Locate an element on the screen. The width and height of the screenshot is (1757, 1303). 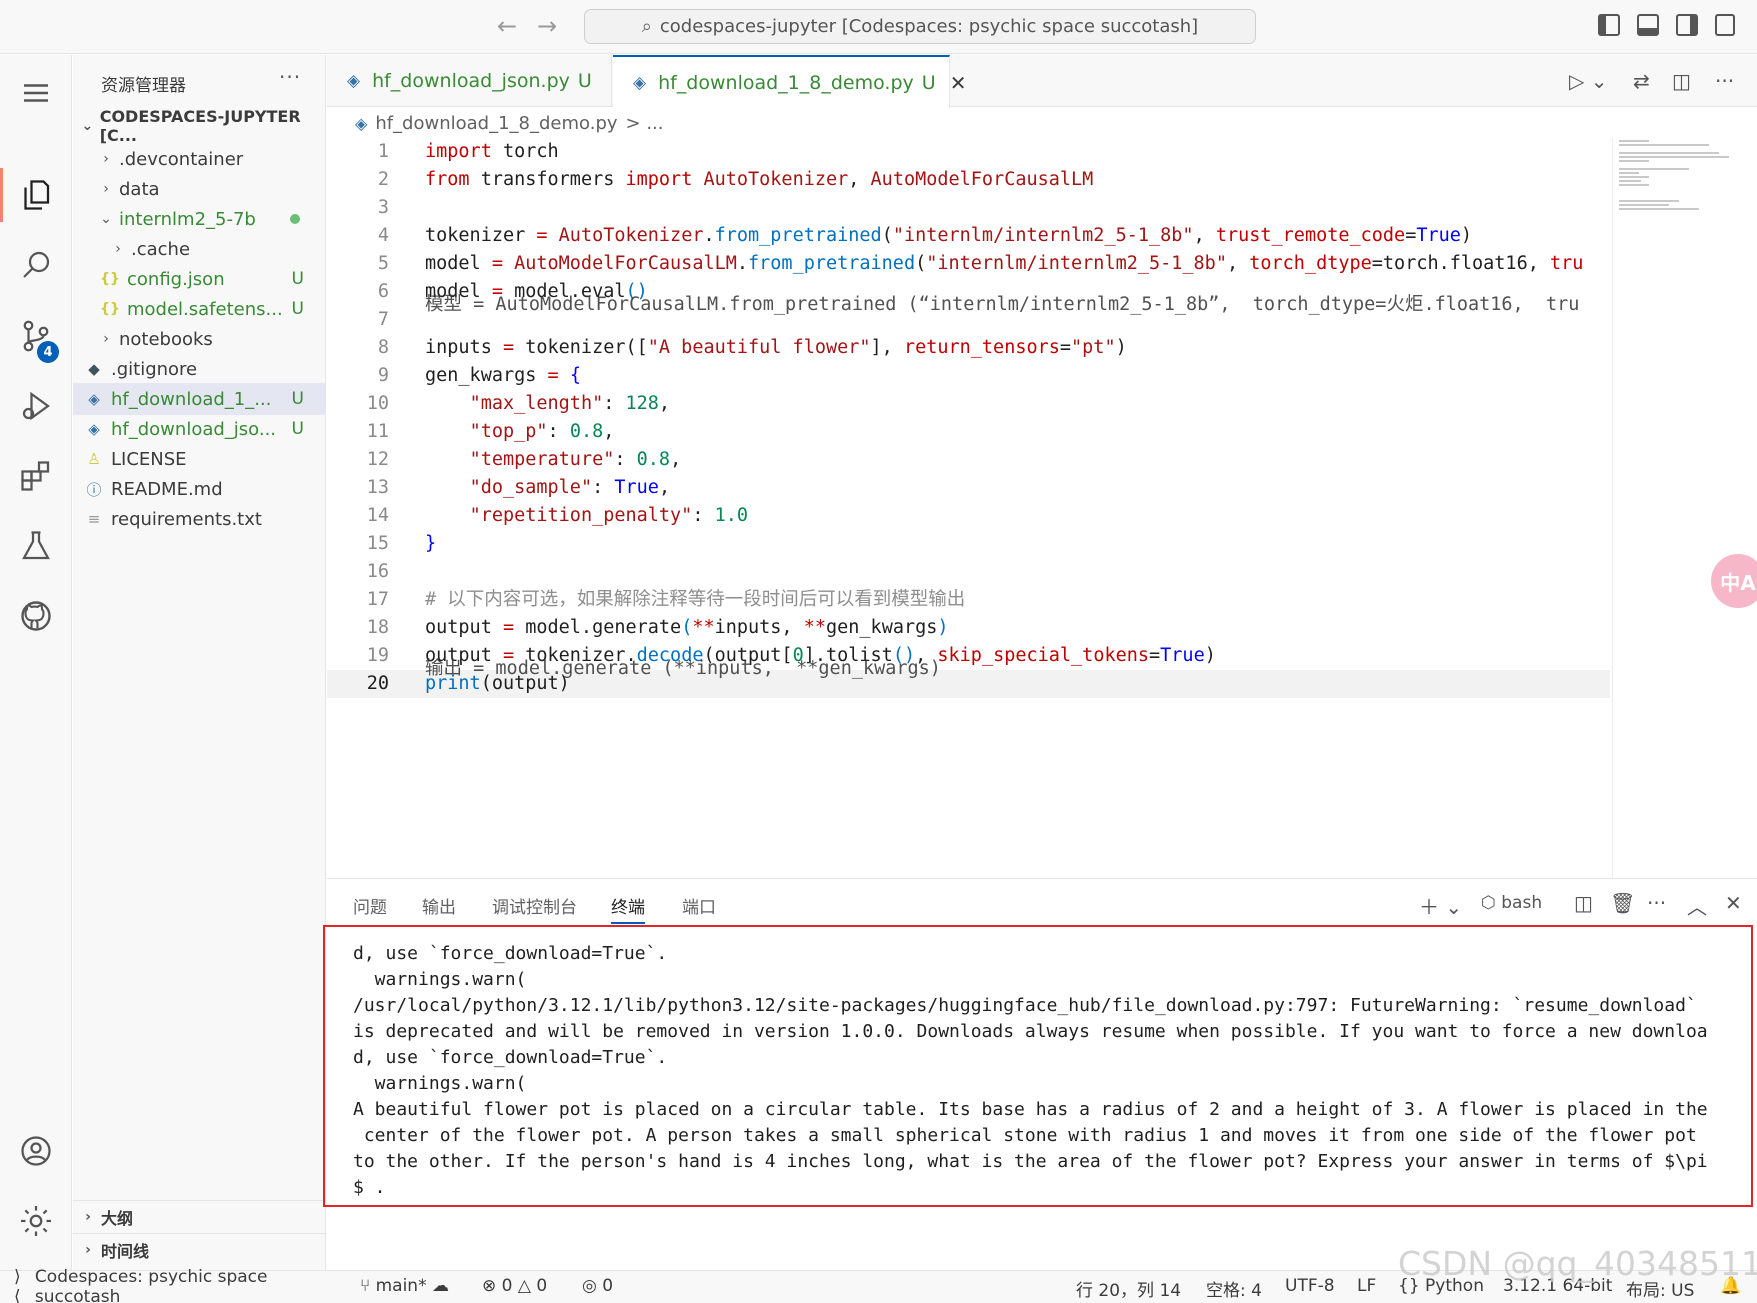
maximize-panel-icon: ︿ is located at coordinates (1697, 905).